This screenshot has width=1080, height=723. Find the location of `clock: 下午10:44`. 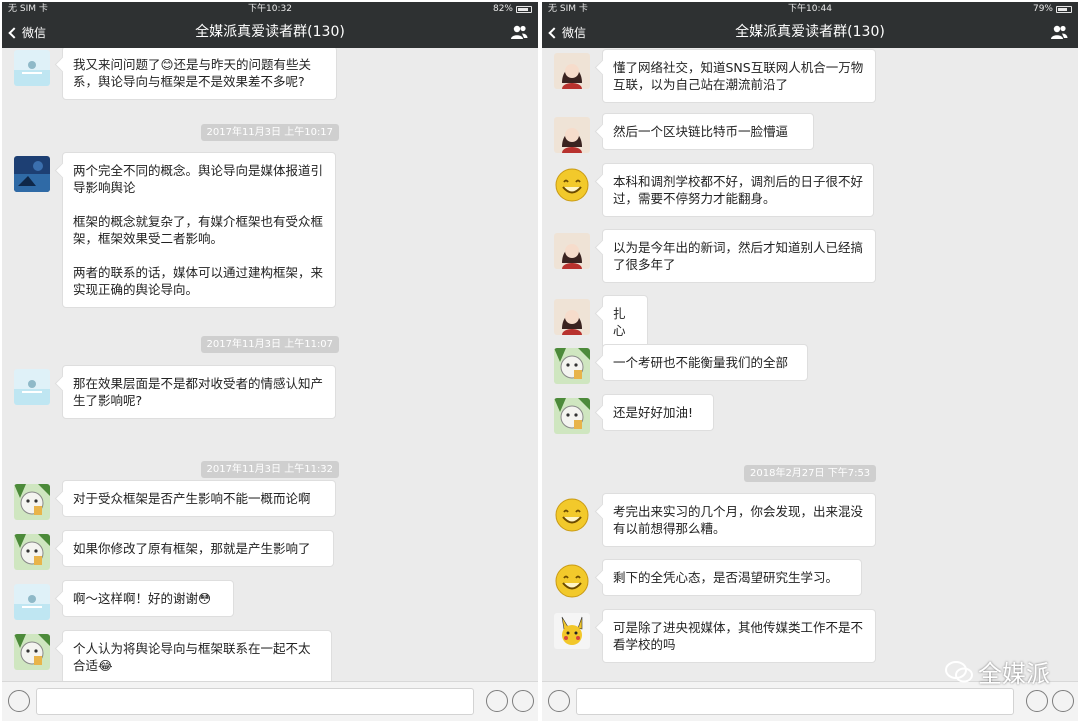

clock: 下午10:44 is located at coordinates (810, 9).